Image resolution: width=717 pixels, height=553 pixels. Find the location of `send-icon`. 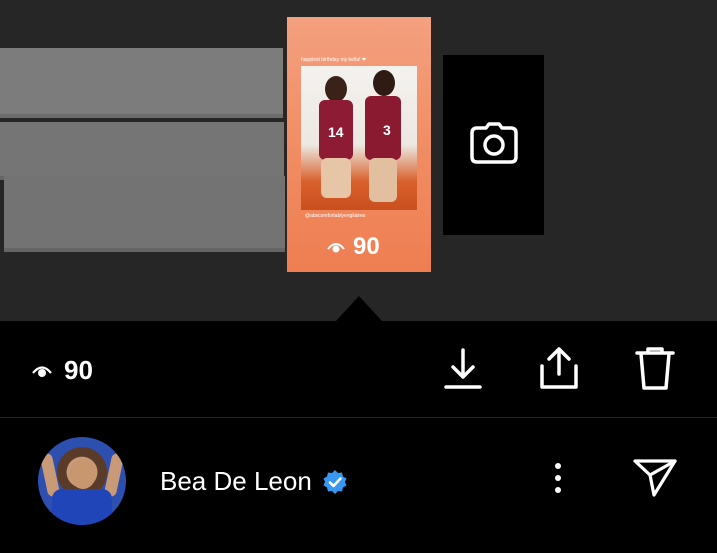

send-icon is located at coordinates (655, 480).